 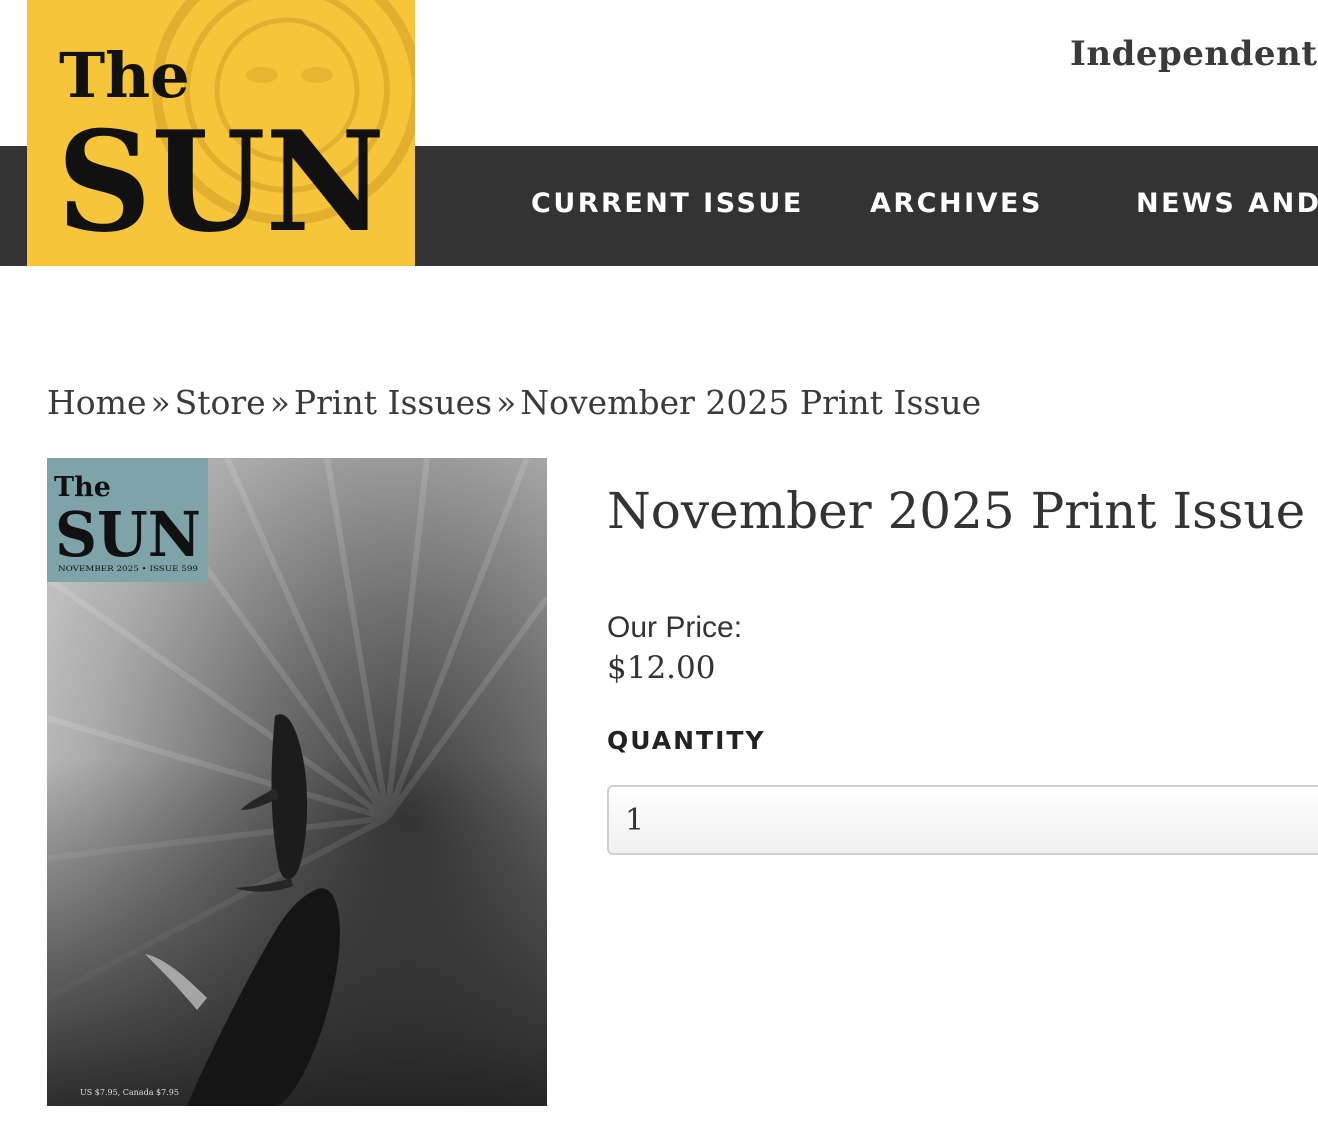 What do you see at coordinates (129, 1092) in the screenshot?
I see `cover-price-line: US $7.95, Canada $7.95` at bounding box center [129, 1092].